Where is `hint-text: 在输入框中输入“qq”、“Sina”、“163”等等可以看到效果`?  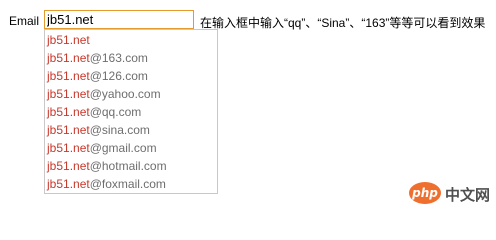
hint-text: 在输入框中输入“qq”、“Sina”、“163”等等可以看到效果 is located at coordinates (343, 23).